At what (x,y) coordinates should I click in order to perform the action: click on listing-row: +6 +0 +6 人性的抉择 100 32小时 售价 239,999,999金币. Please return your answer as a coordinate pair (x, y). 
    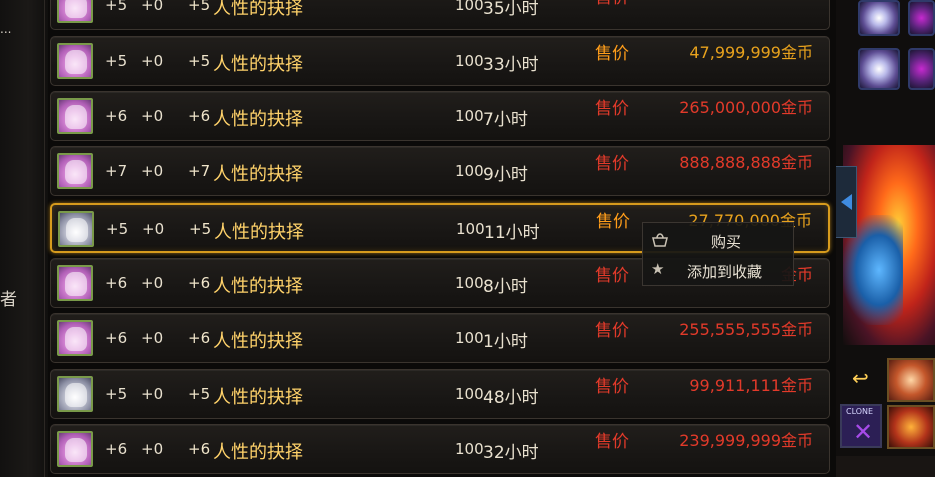
    Looking at the image, I should click on (440, 449).